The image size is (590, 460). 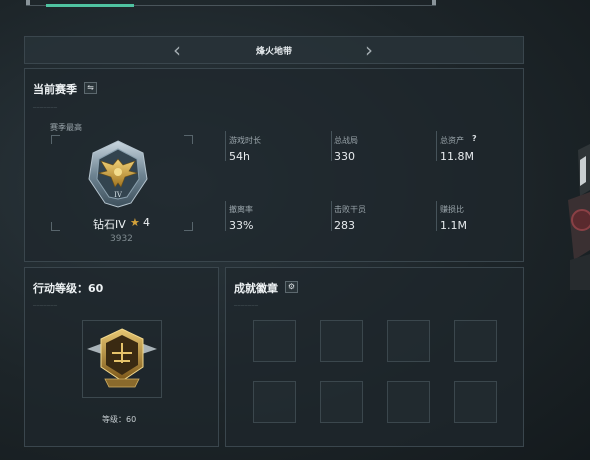 What do you see at coordinates (579, 217) in the screenshot?
I see `operator-character-art` at bounding box center [579, 217].